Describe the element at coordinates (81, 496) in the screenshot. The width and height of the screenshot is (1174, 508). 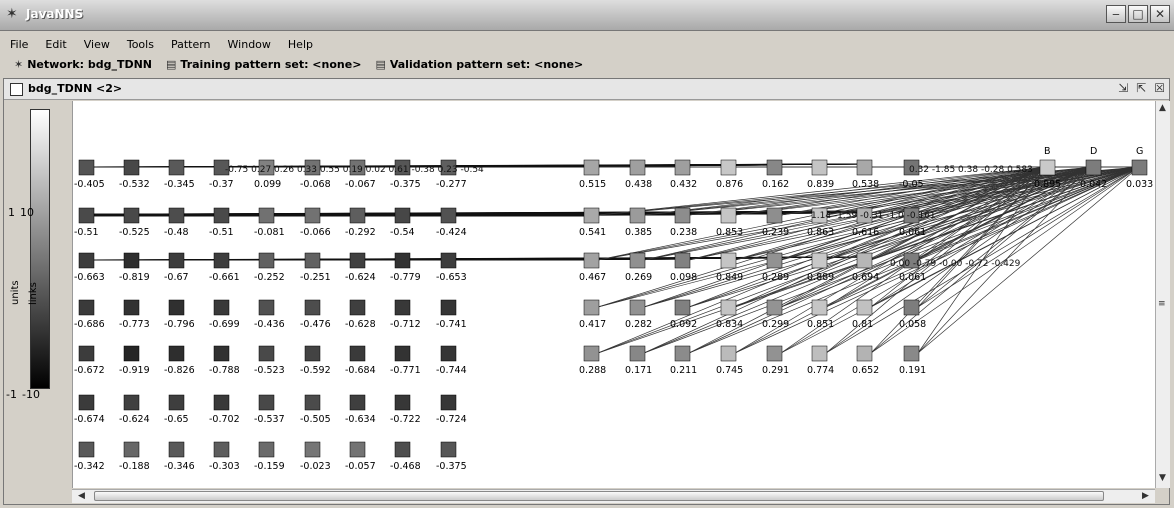
I see `scroll-left-icon: ◀` at that location.